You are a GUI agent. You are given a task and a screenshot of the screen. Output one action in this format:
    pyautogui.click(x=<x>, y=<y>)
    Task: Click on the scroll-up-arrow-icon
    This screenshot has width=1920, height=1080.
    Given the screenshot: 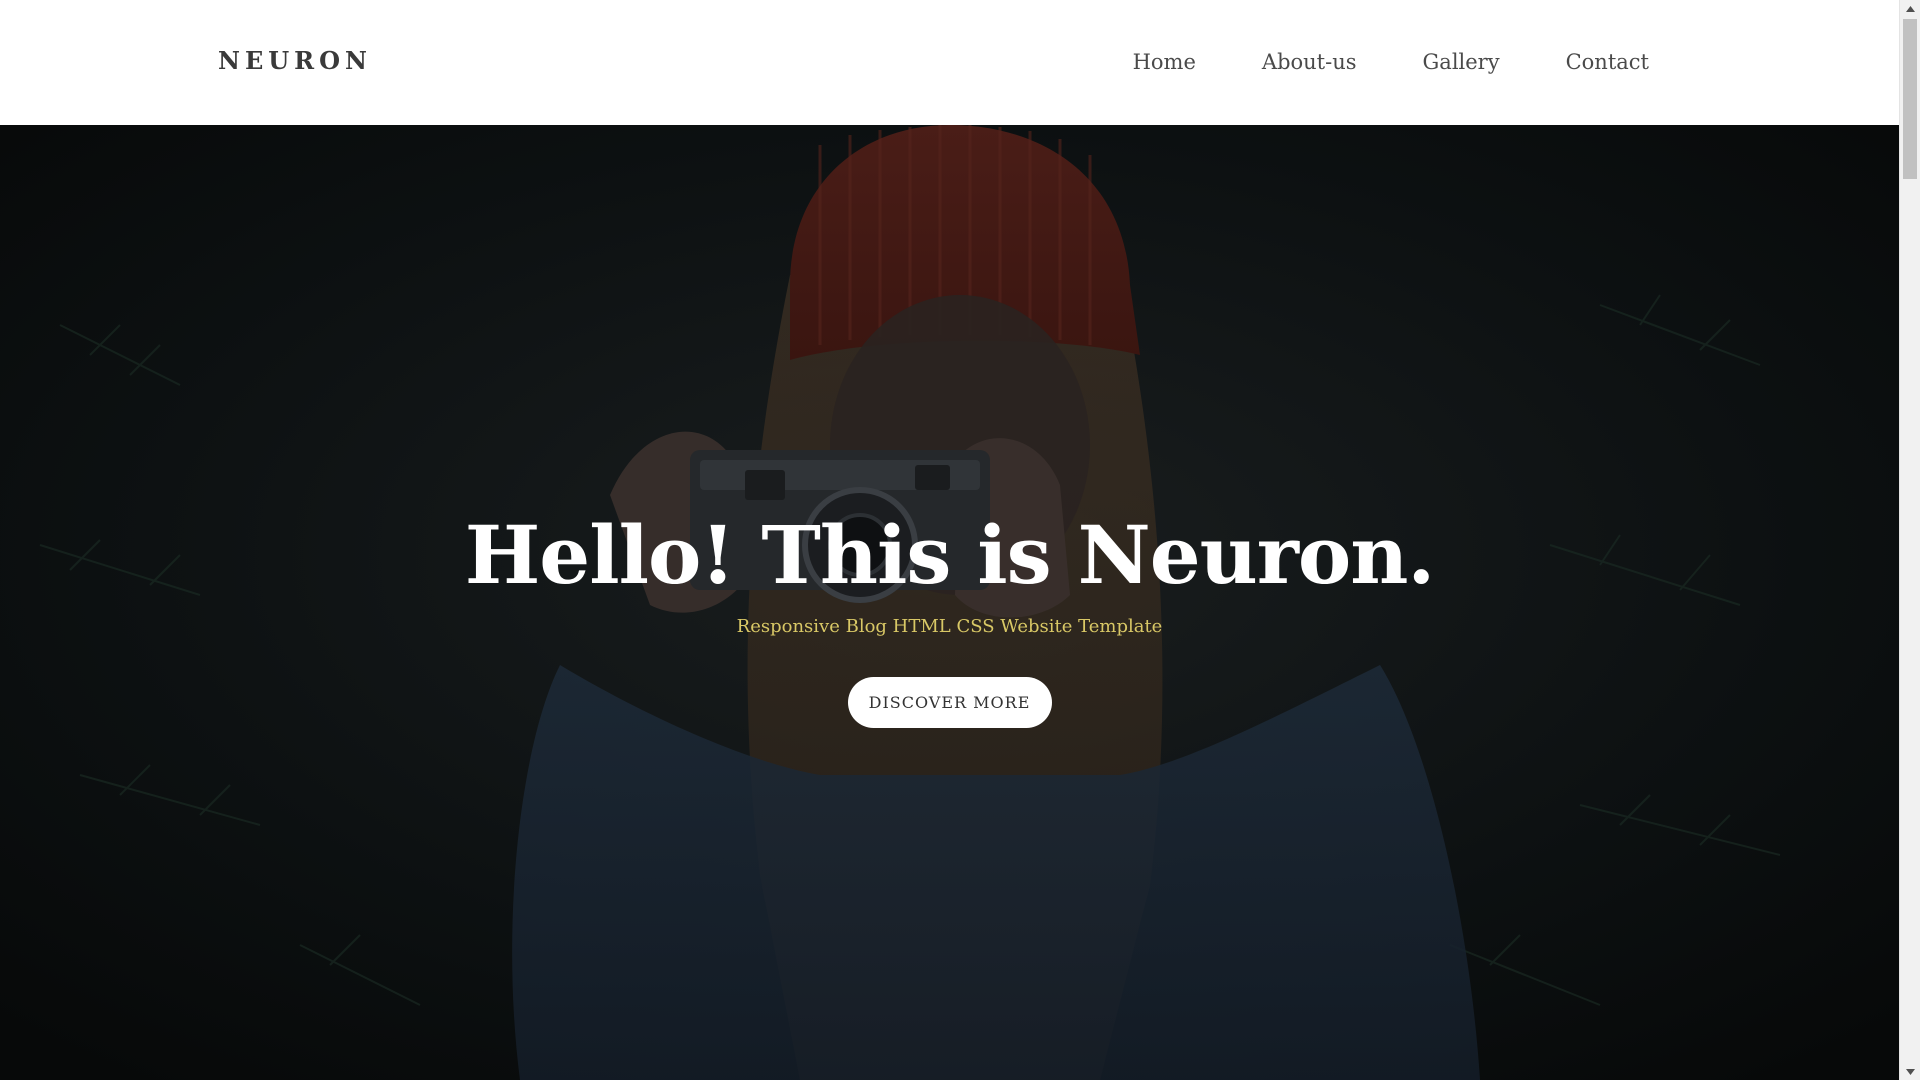 What is the action you would take?
    pyautogui.click(x=1910, y=8)
    